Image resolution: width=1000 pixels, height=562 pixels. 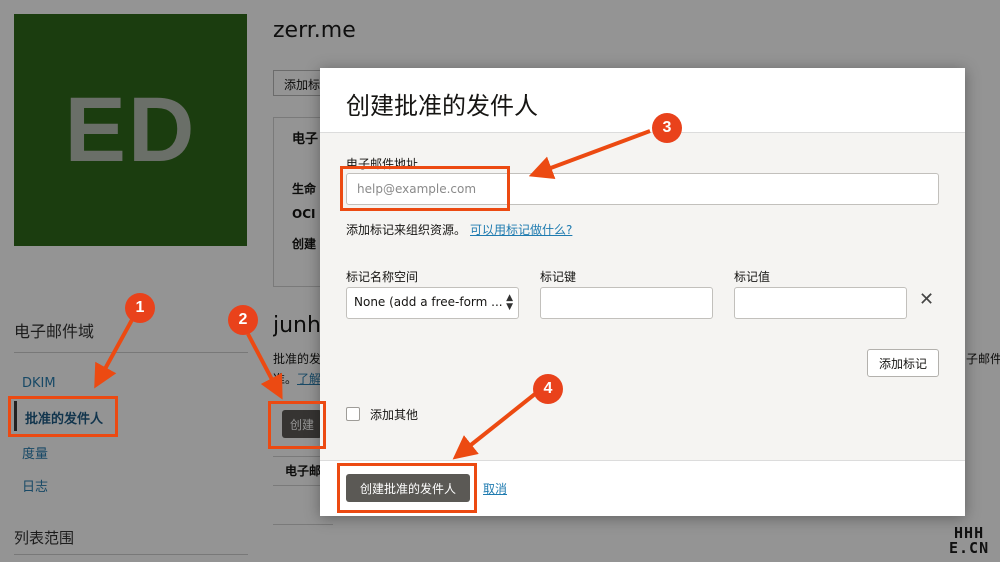 I want to click on watermark: HHH E.CN, so click(x=969, y=541).